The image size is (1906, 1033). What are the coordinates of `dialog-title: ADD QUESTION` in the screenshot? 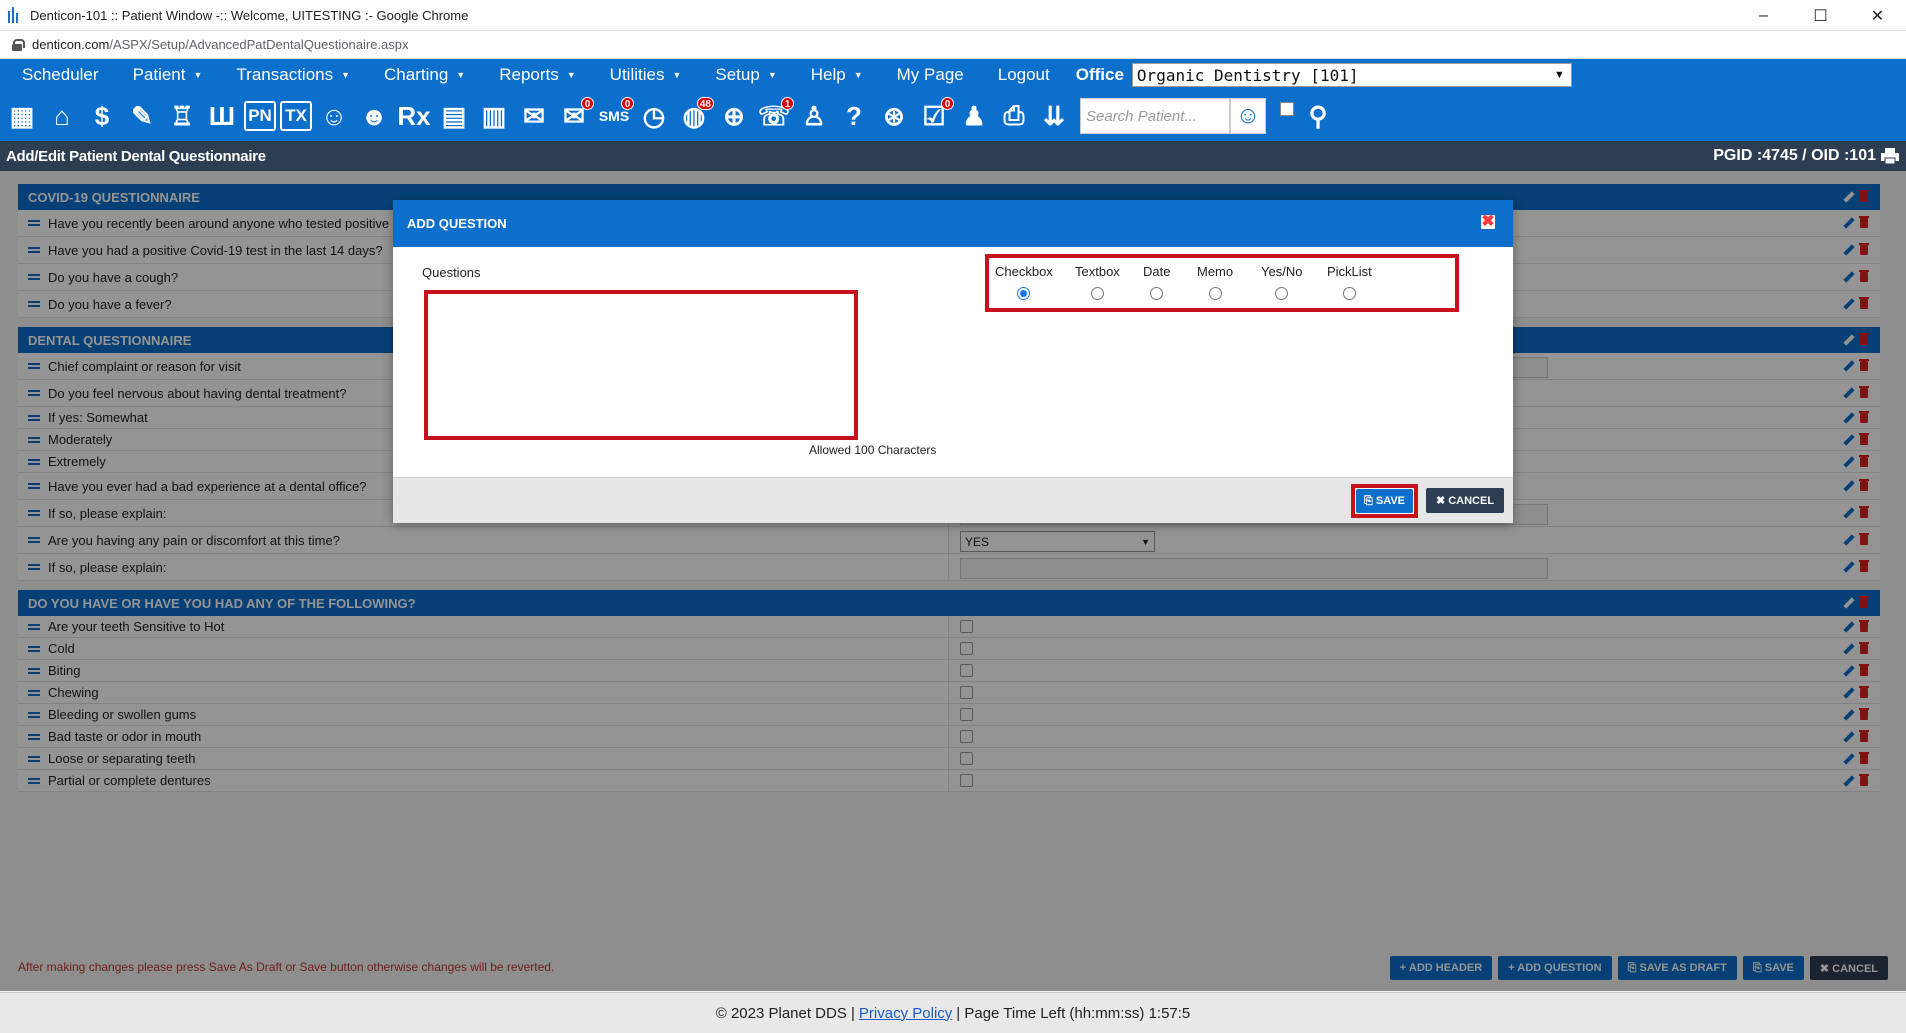 It's located at (457, 223).